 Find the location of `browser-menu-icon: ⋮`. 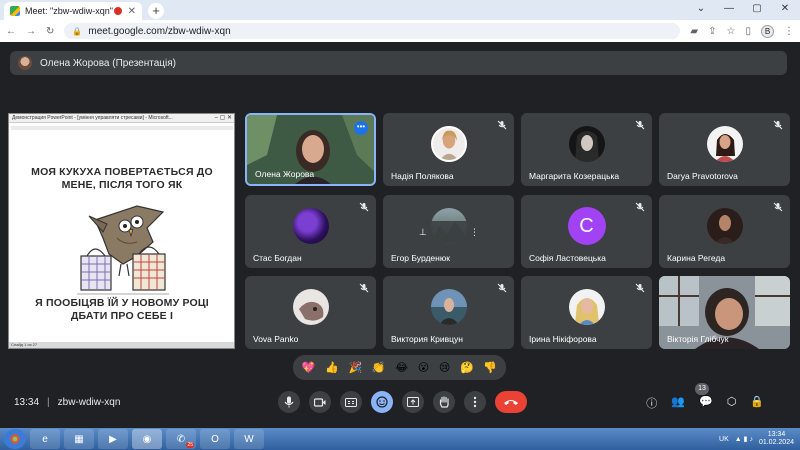

browser-menu-icon: ⋮ is located at coordinates (789, 31).